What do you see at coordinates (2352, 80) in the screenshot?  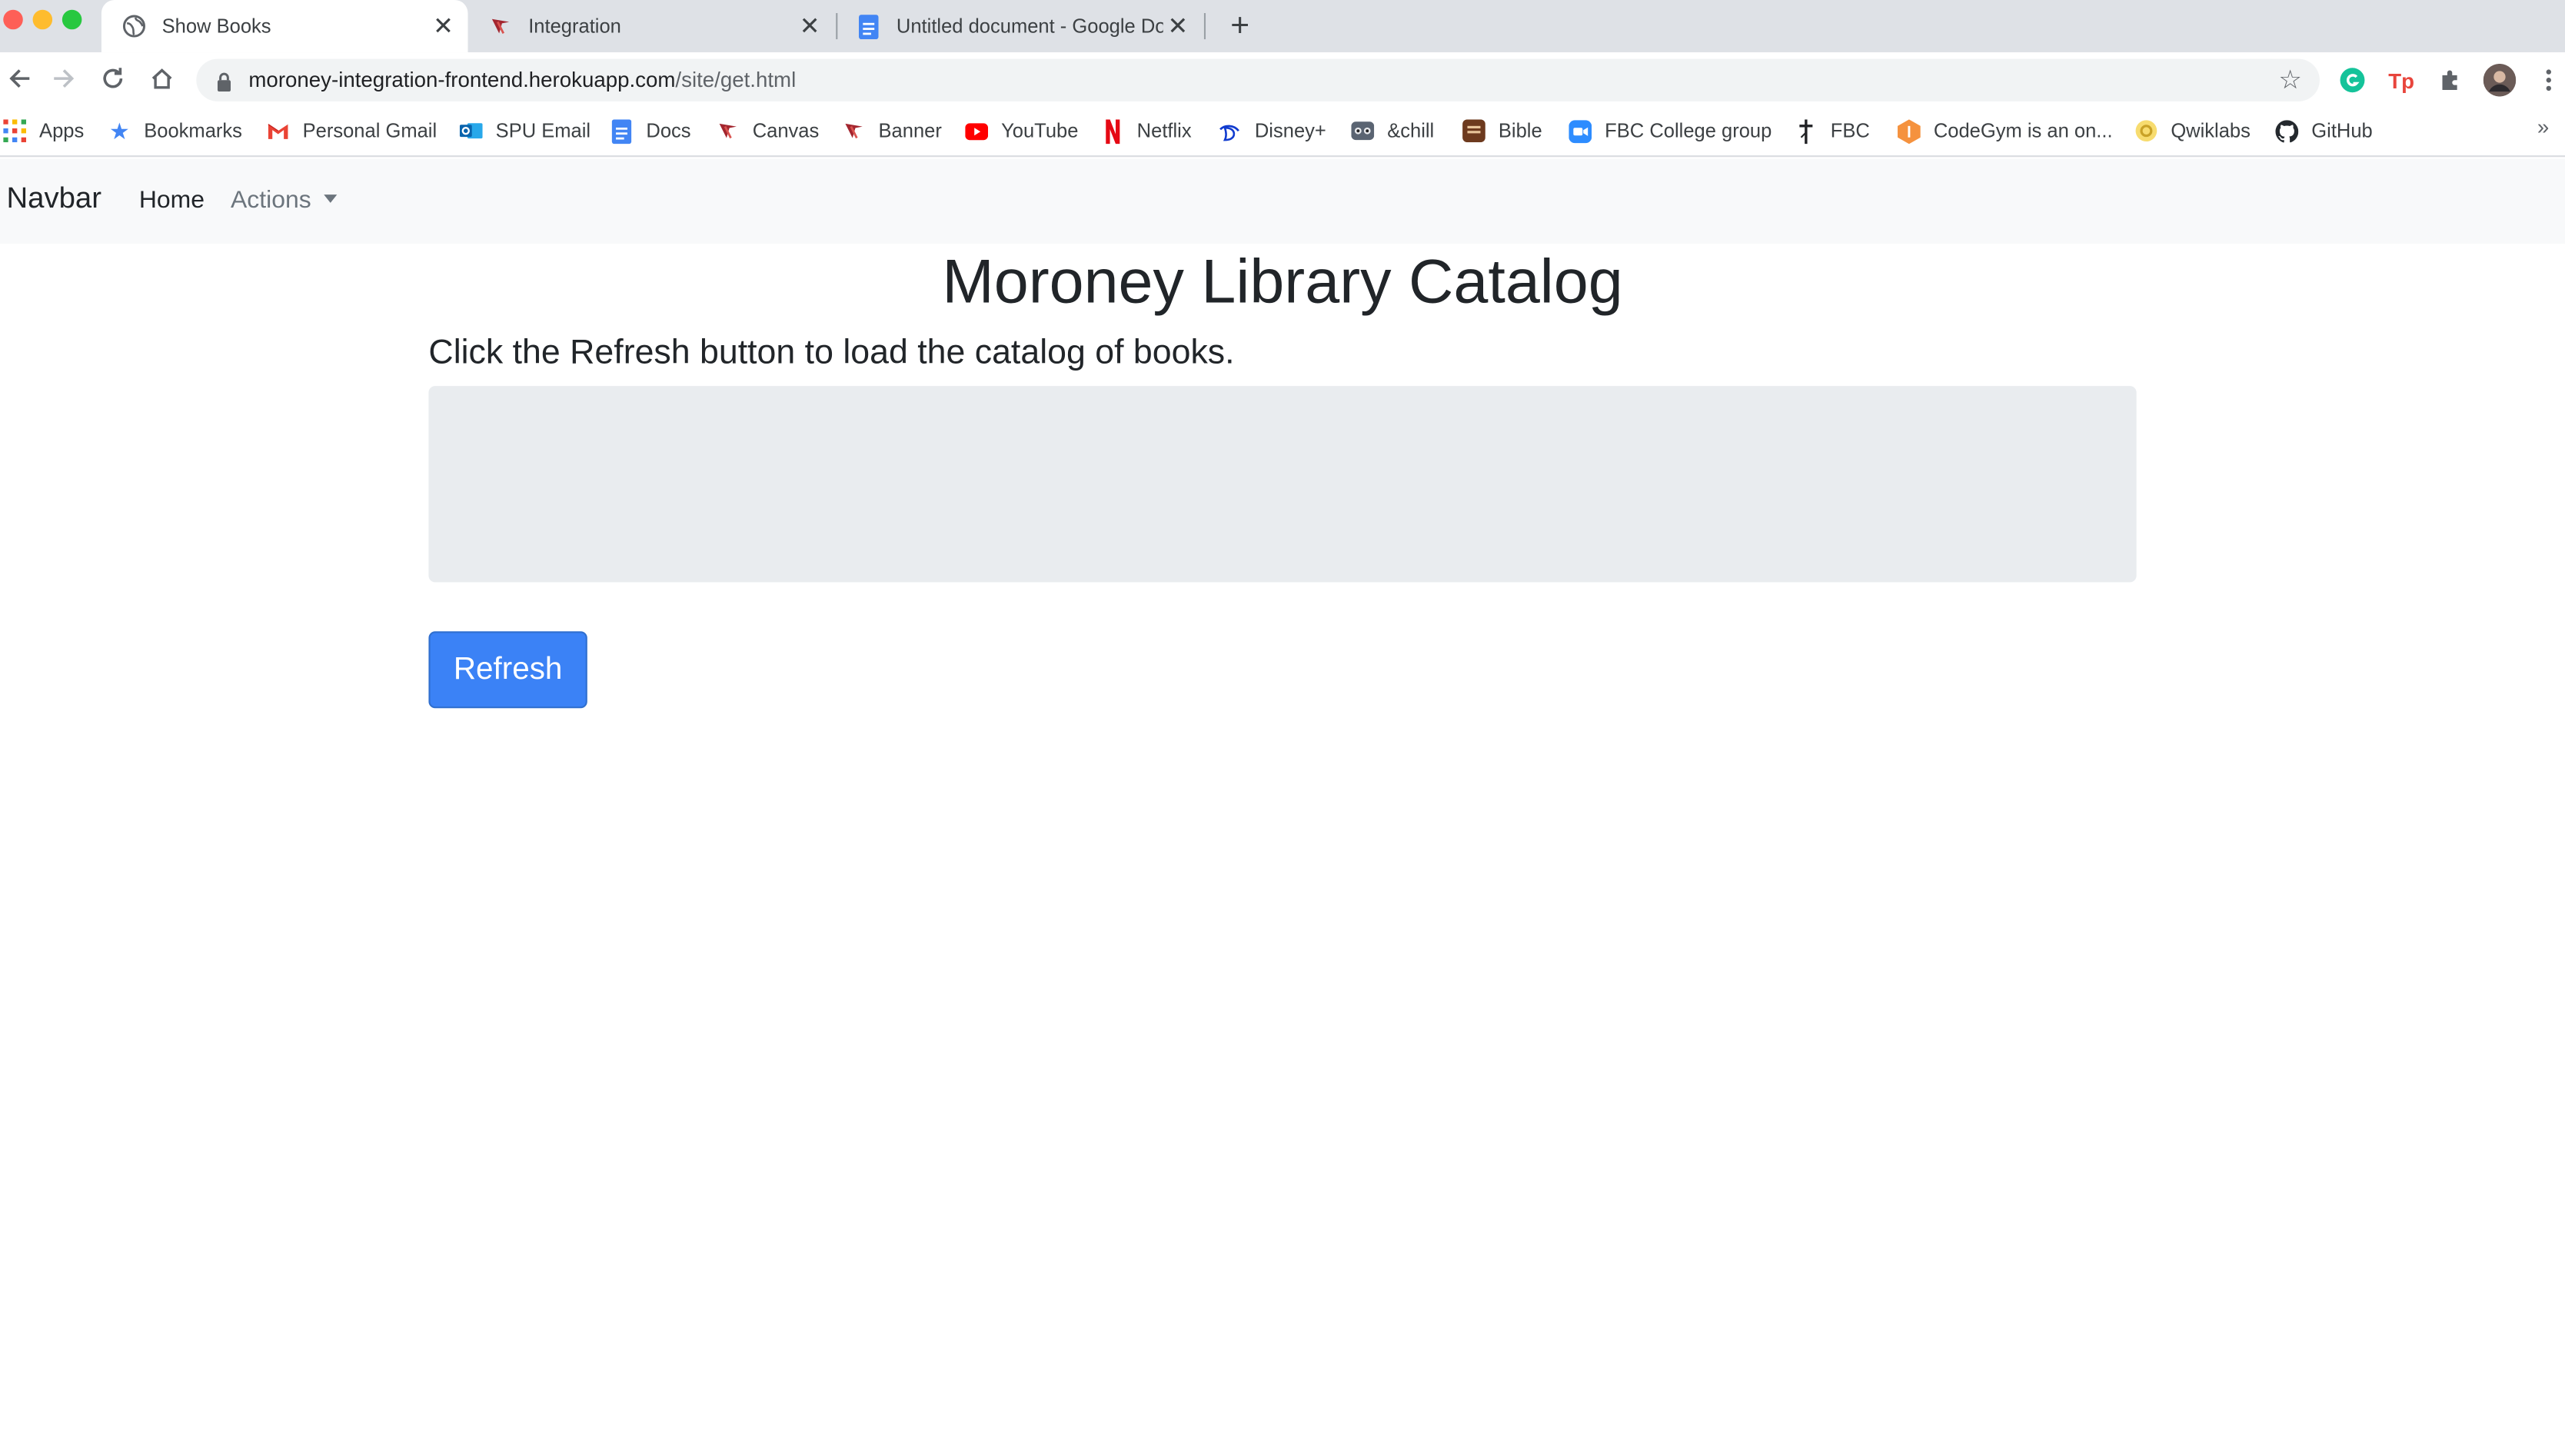 I see `grammarly-icon` at bounding box center [2352, 80].